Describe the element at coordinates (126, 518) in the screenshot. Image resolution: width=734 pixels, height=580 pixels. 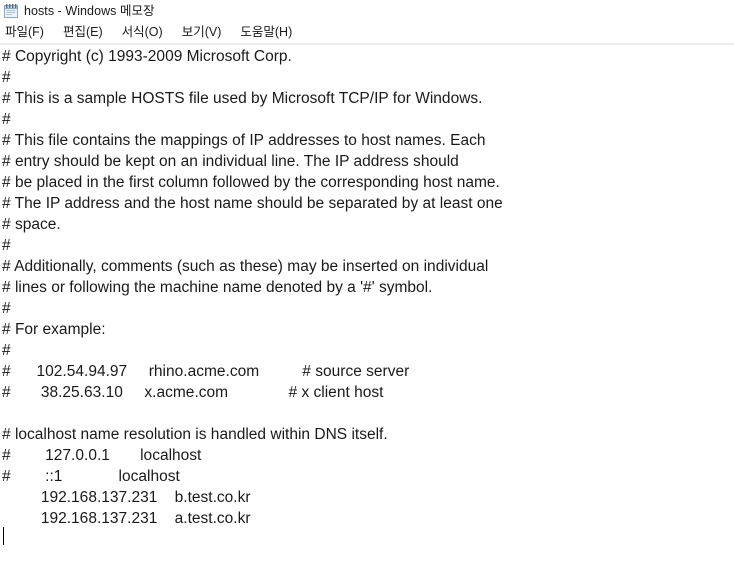
I see `text-line: 192.168.137.231 a.test.co.kr` at that location.